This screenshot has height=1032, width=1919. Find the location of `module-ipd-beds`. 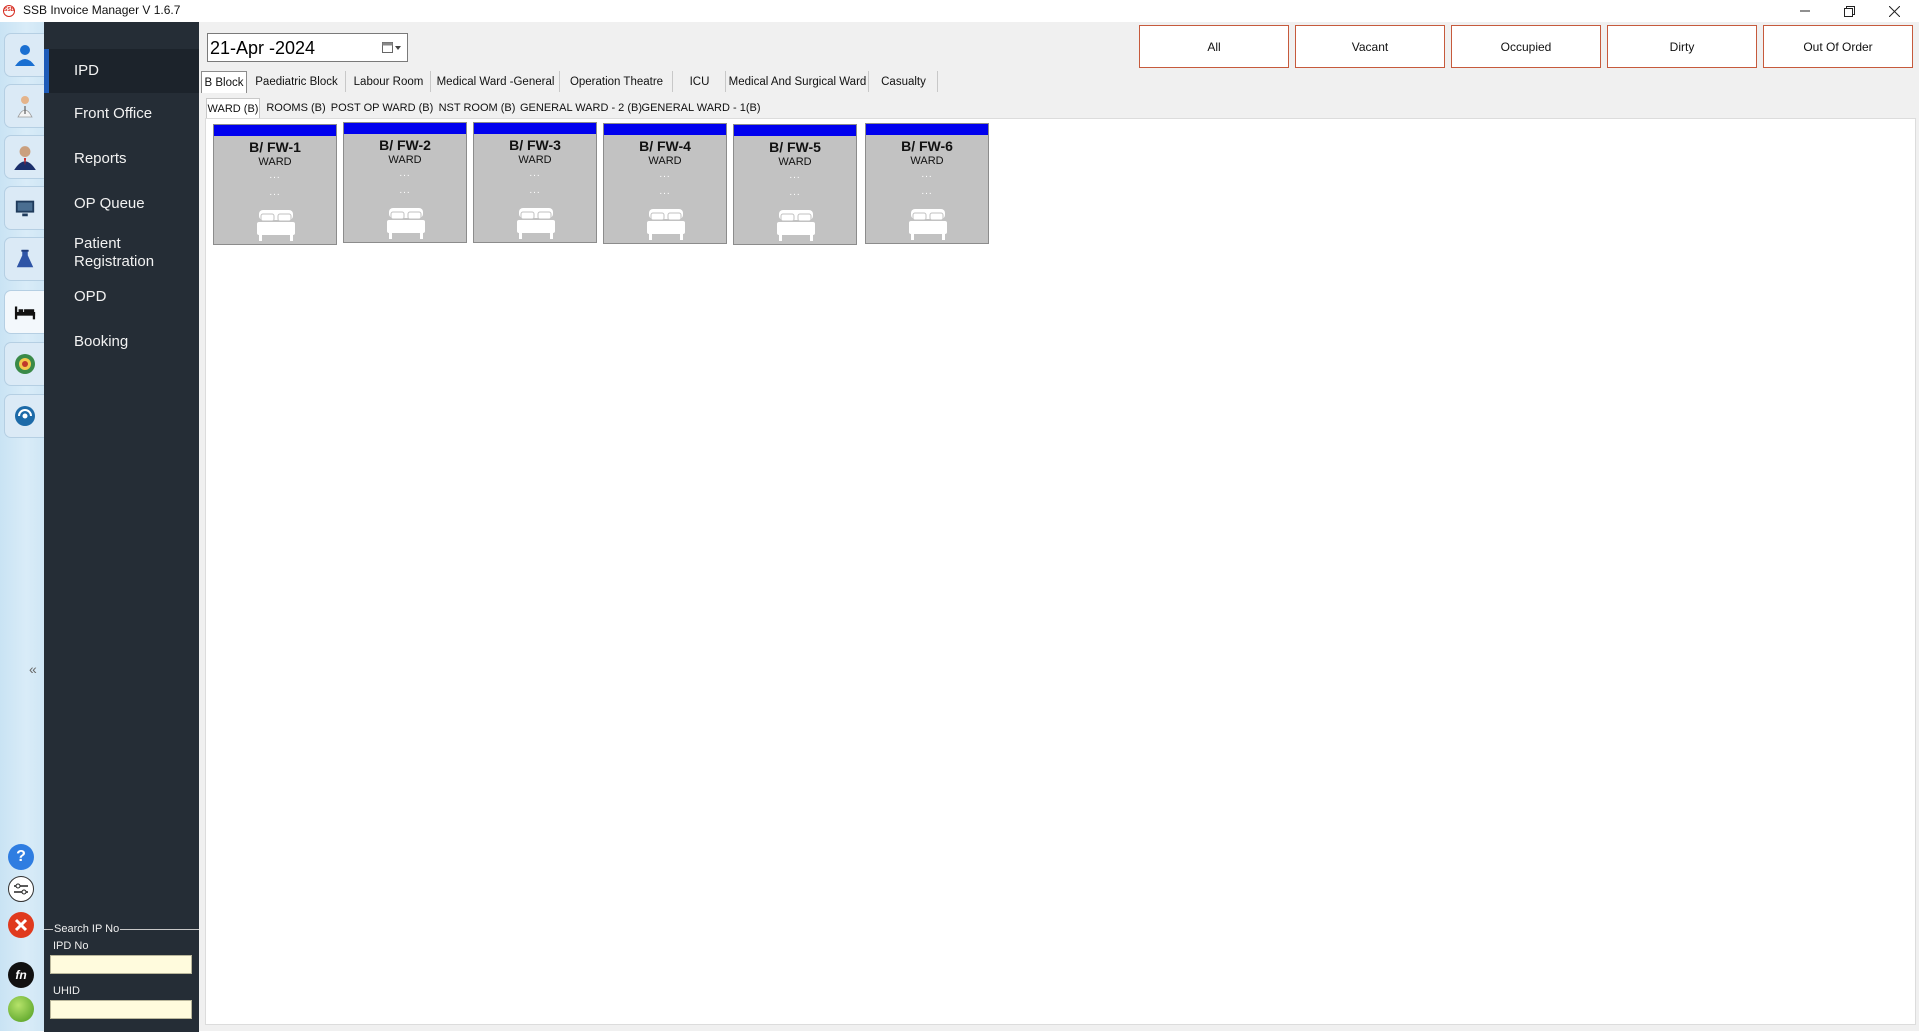

module-ipd-beds is located at coordinates (24, 312).